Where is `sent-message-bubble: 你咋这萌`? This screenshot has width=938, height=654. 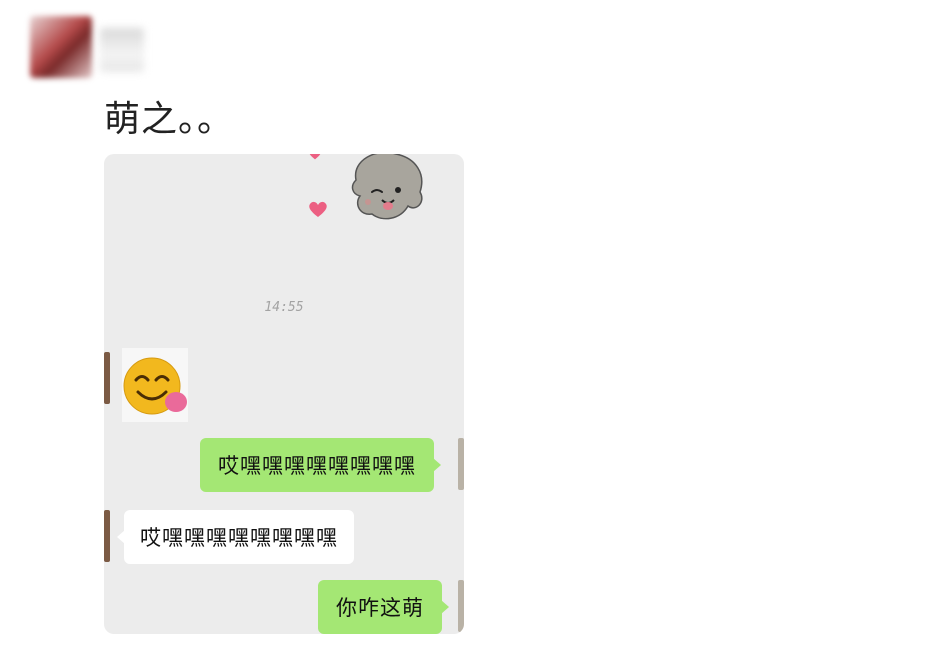 sent-message-bubble: 你咋这萌 is located at coordinates (383, 607).